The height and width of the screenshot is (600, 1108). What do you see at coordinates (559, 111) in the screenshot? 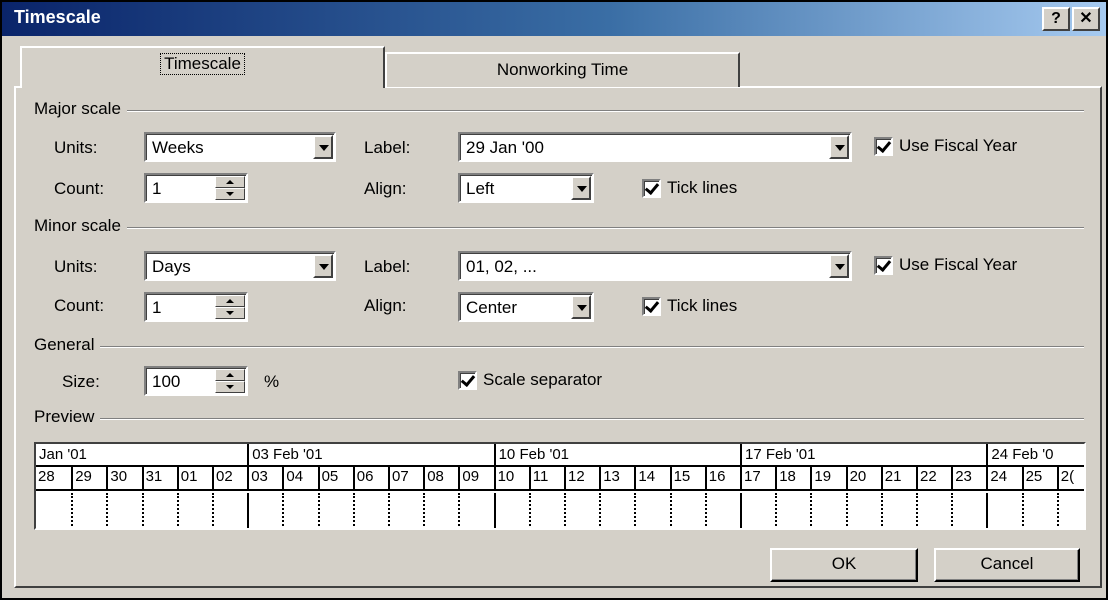
I see `major-scale-divider` at bounding box center [559, 111].